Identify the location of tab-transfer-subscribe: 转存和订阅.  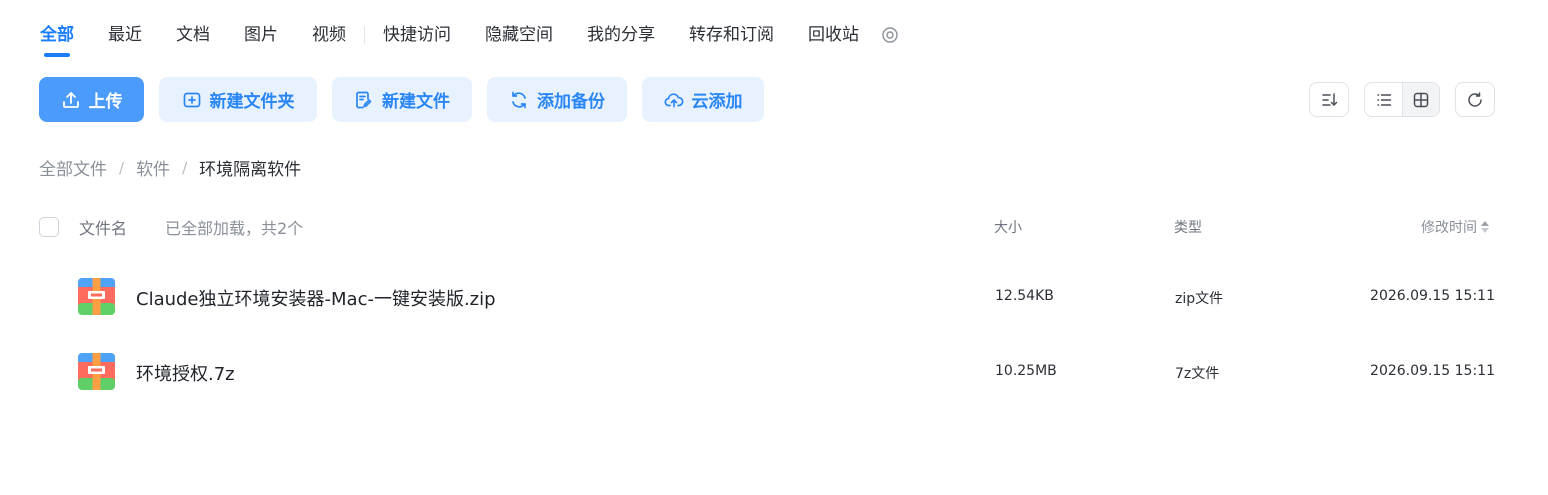
(731, 35).